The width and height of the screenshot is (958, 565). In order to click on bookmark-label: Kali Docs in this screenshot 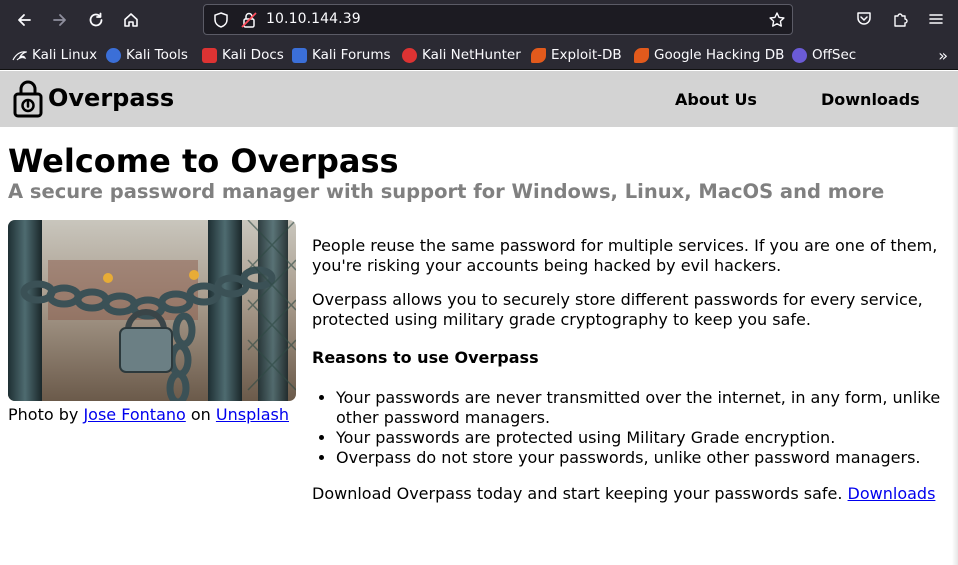, I will do `click(253, 55)`.